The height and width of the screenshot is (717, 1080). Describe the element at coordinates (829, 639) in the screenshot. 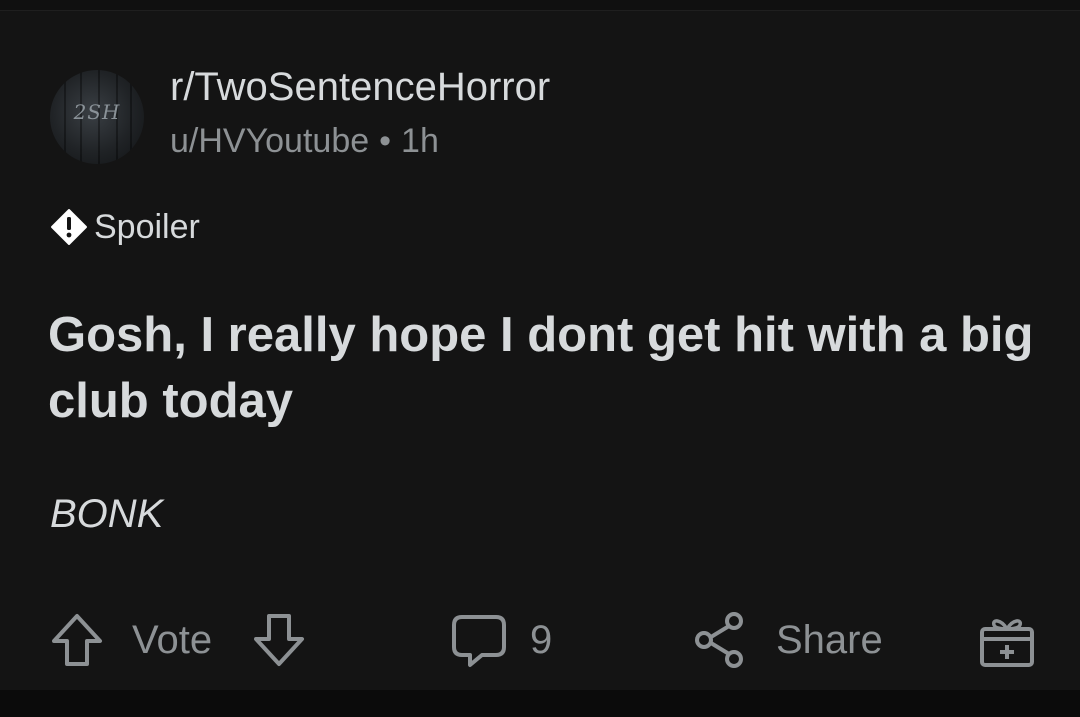

I see `share-label: Share` at that location.